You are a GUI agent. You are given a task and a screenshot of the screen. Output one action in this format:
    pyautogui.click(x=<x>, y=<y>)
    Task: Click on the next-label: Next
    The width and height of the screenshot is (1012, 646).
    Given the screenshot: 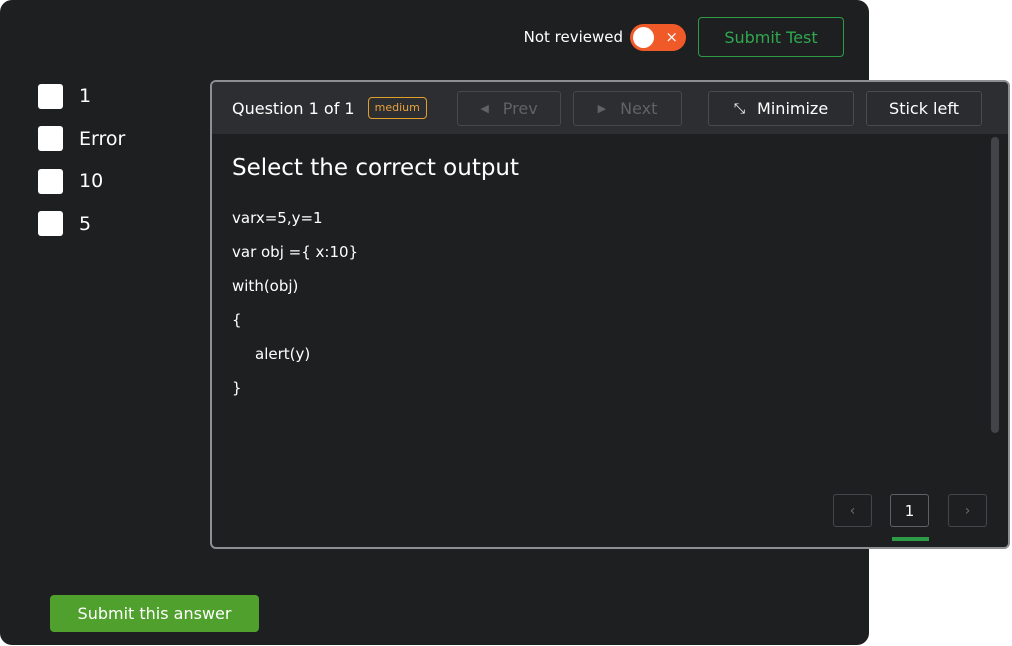 What is the action you would take?
    pyautogui.click(x=639, y=108)
    